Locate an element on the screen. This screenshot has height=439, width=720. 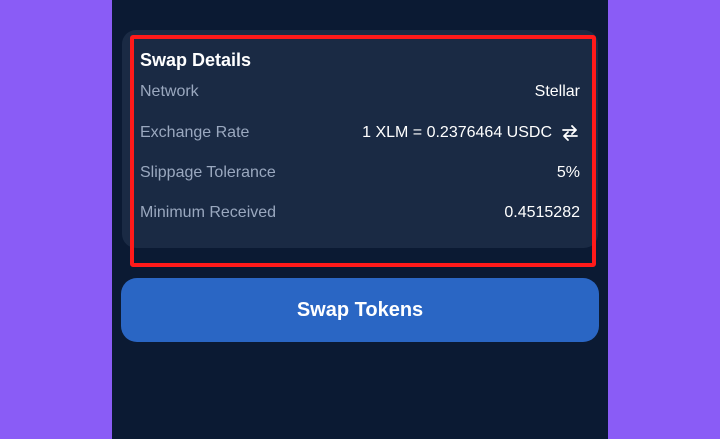
exchange-rate-value-wrap: 1 XLM = 0.2376464 USDC is located at coordinates (471, 133).